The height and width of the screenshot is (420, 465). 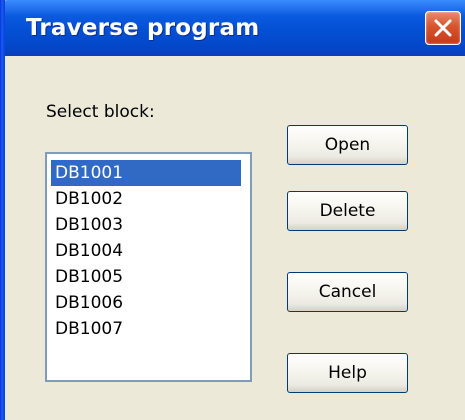 I want to click on open-button: Open, so click(x=347, y=145).